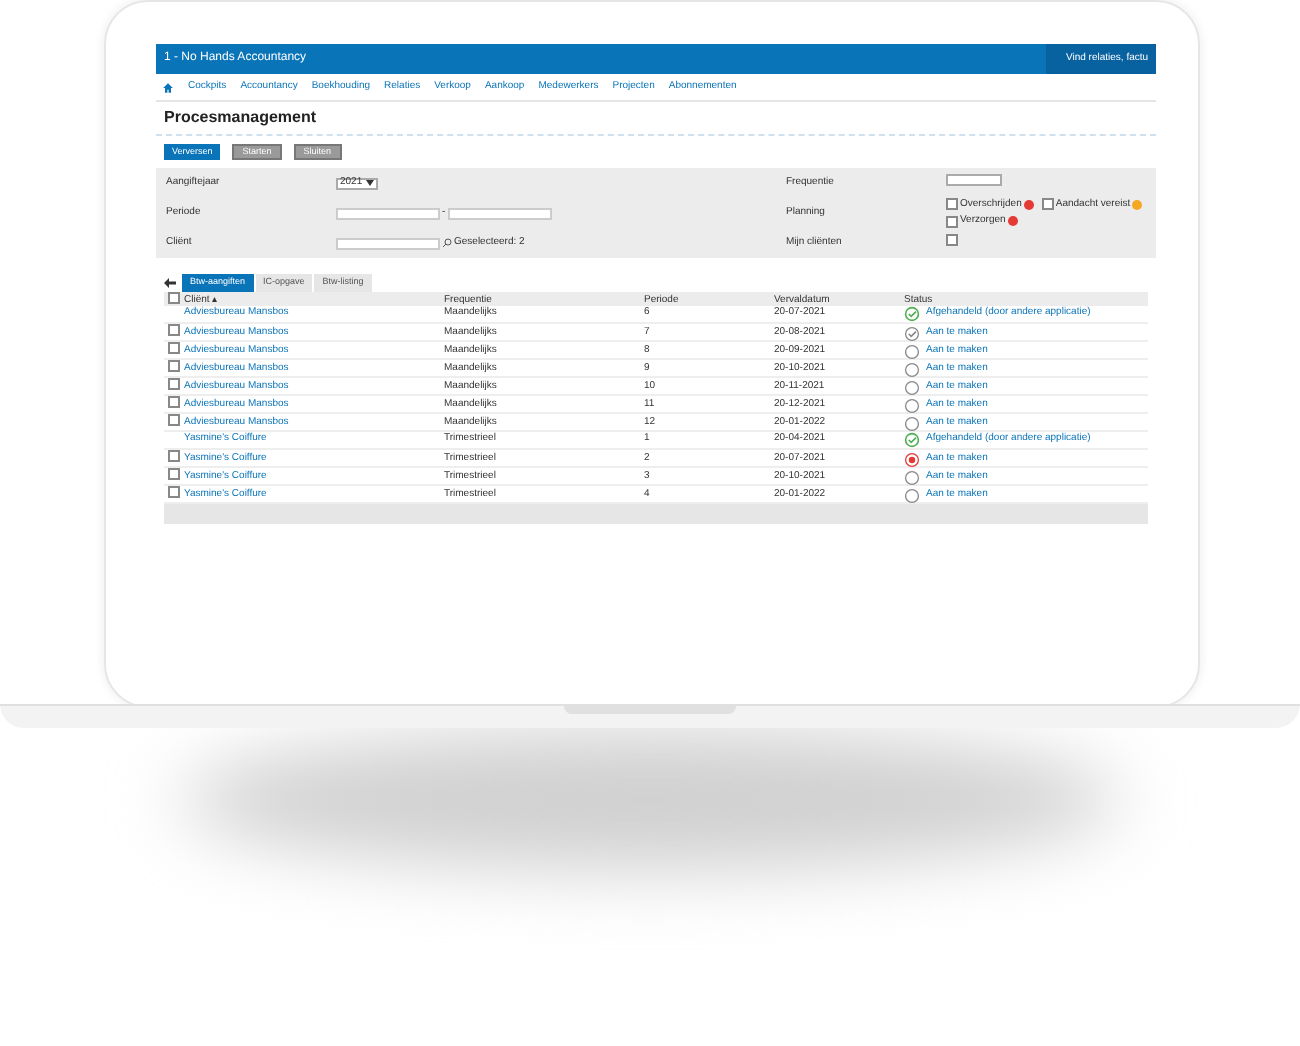  Describe the element at coordinates (388, 213) in the screenshot. I see `period-from-field` at that location.